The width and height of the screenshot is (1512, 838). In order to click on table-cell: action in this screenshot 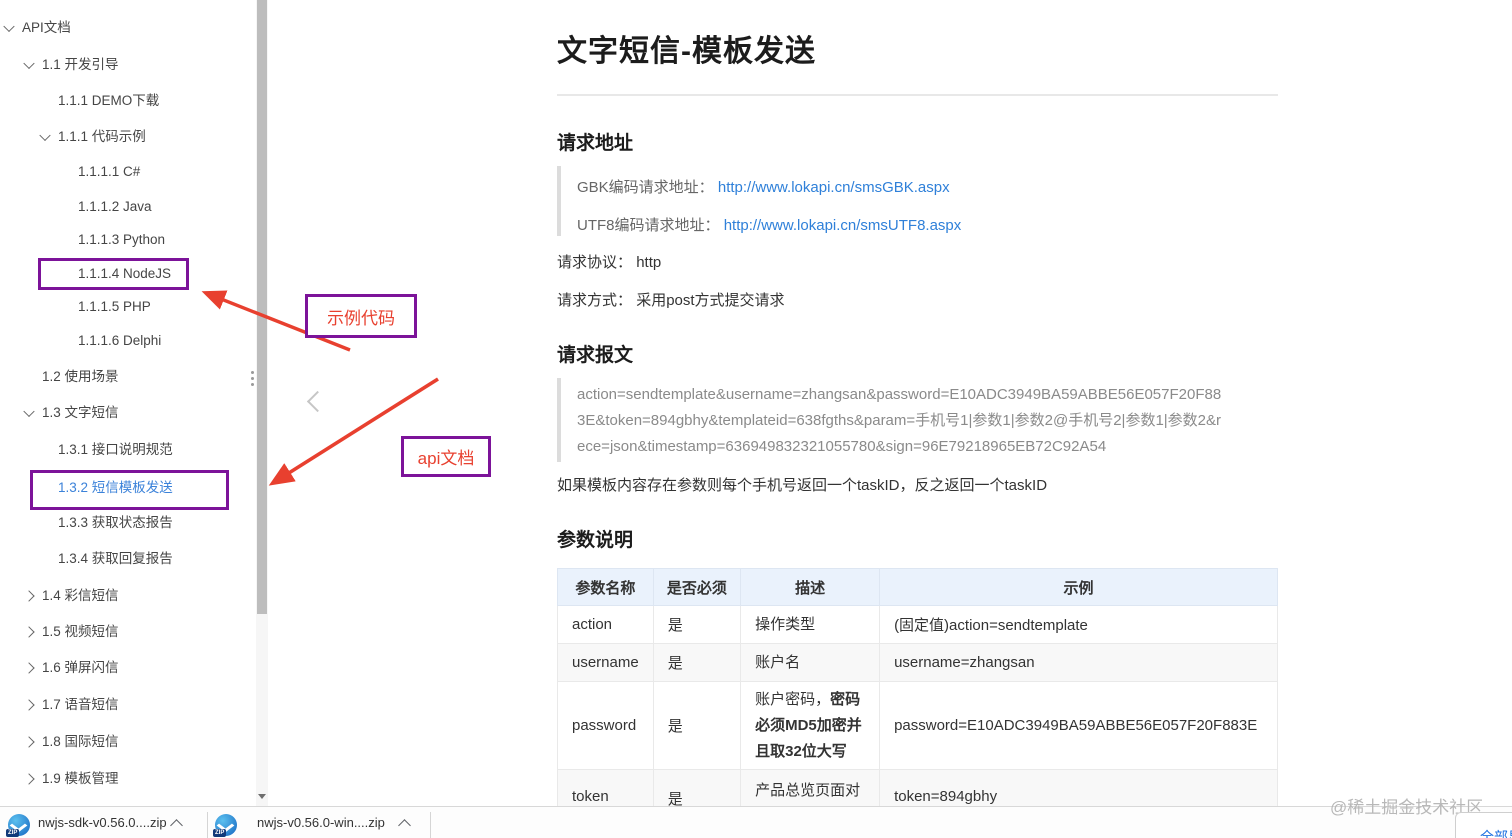, I will do `click(605, 624)`.